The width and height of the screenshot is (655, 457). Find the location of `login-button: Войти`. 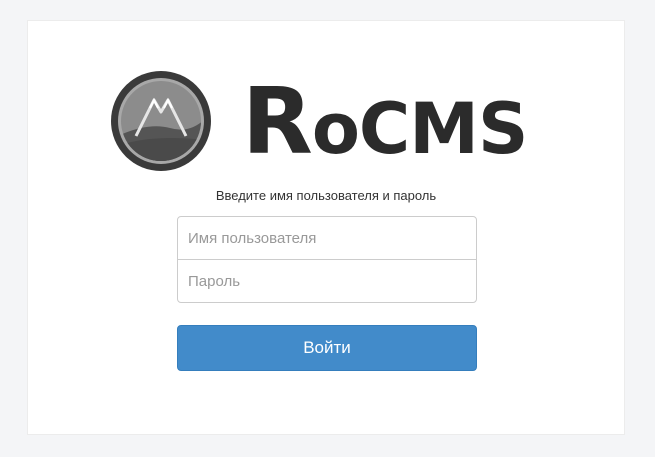

login-button: Войти is located at coordinates (327, 348).